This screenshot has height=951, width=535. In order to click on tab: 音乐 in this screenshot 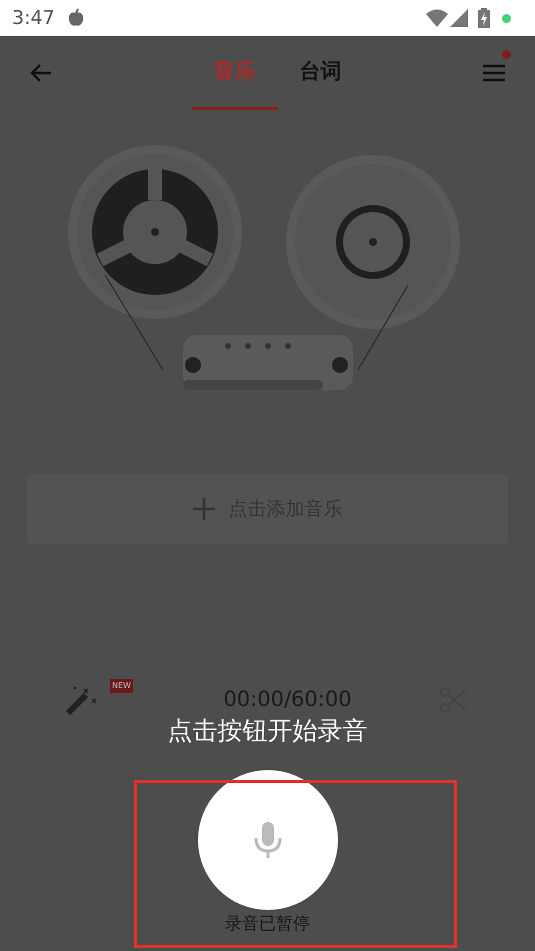, I will do `click(235, 73)`.